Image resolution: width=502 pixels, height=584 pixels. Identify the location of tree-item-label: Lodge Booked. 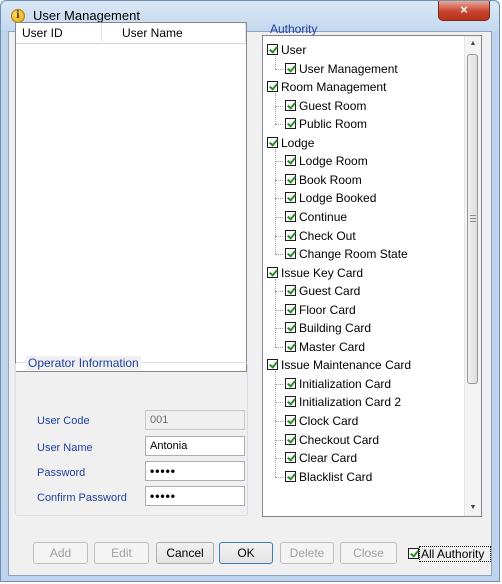
(338, 198).